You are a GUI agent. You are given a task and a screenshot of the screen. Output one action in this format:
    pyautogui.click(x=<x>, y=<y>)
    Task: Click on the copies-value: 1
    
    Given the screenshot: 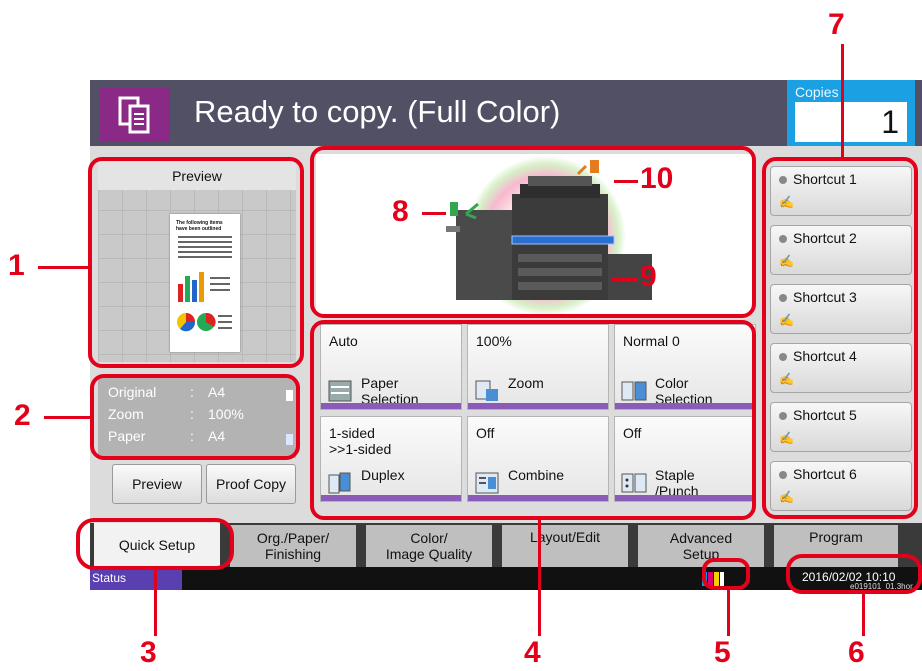 What is the action you would take?
    pyautogui.click(x=890, y=122)
    